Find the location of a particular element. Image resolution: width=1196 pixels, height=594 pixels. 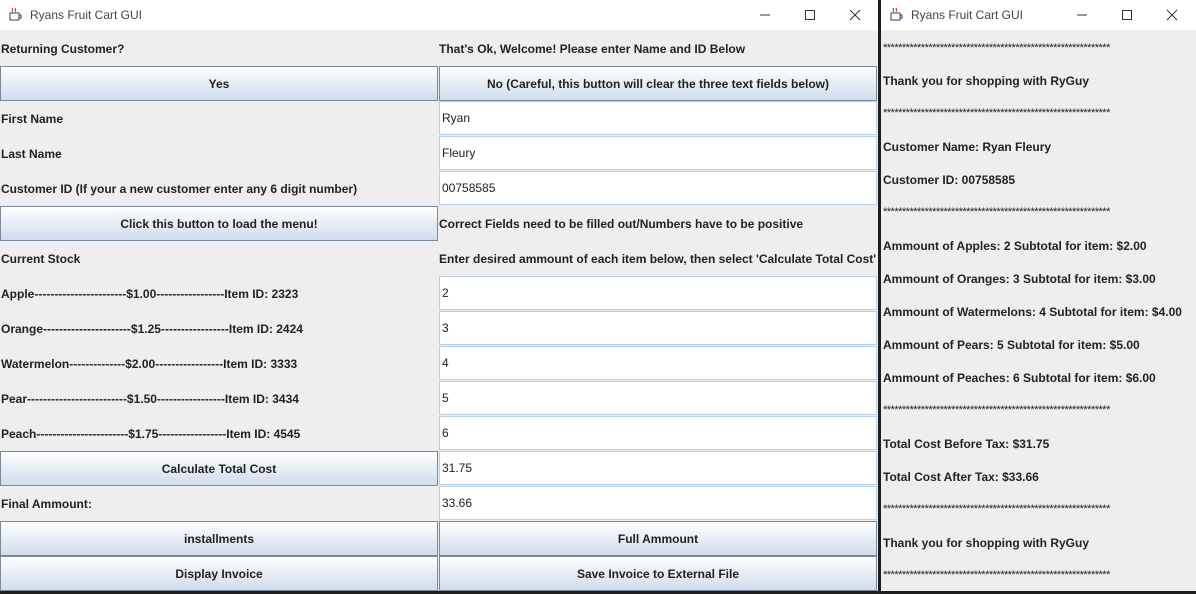

returning-customer-label: Returning Customer? is located at coordinates (63, 49).